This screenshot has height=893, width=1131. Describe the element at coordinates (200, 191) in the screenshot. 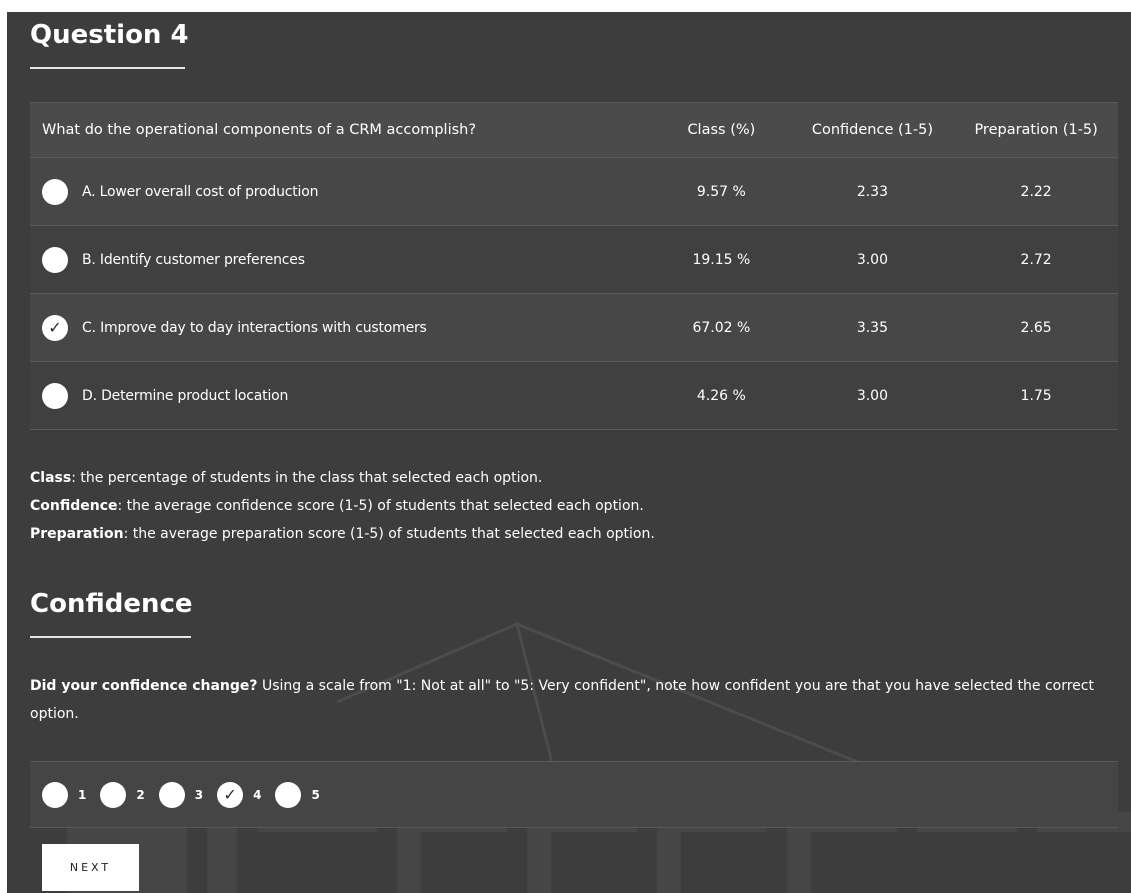

I see `option-label: A. Lower overall cost of production` at that location.